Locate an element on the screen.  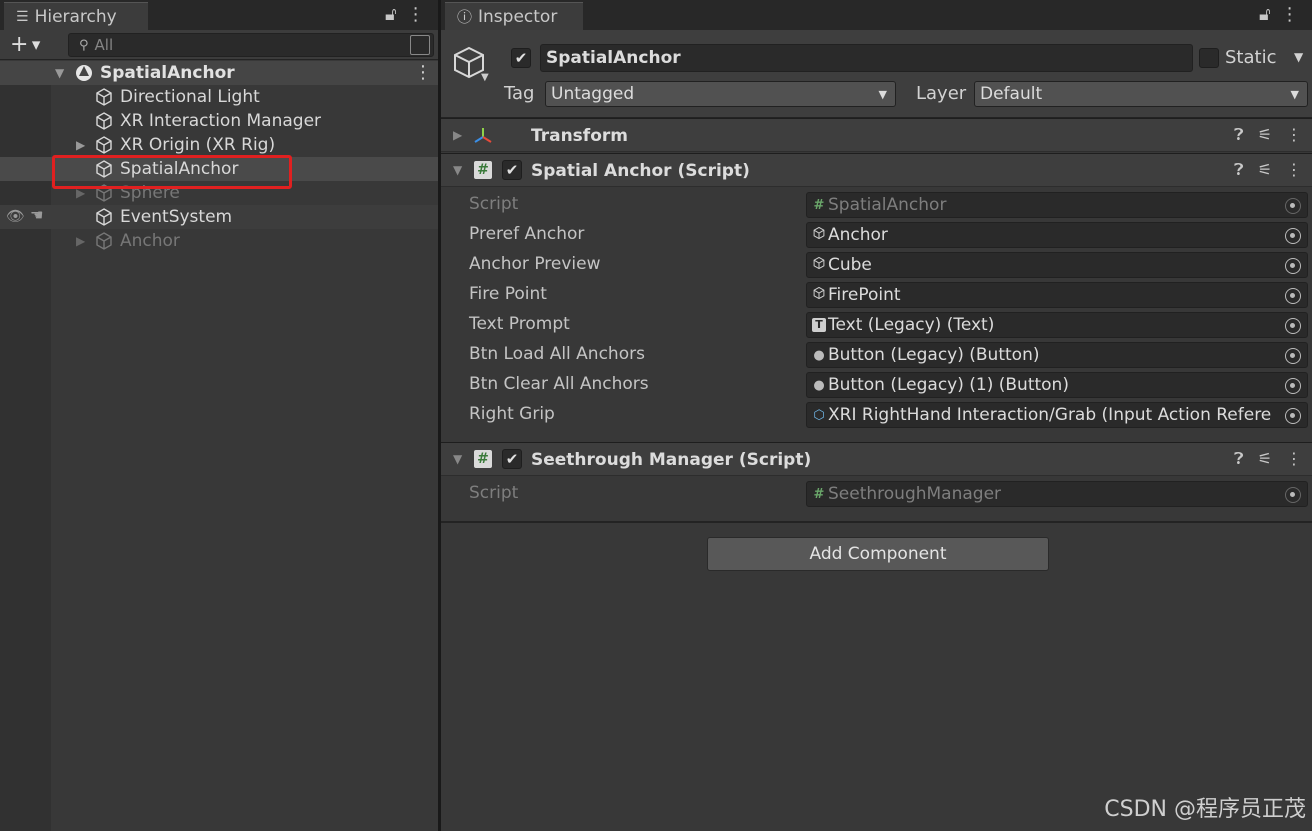
static-checkbox is located at coordinates (1209, 58).